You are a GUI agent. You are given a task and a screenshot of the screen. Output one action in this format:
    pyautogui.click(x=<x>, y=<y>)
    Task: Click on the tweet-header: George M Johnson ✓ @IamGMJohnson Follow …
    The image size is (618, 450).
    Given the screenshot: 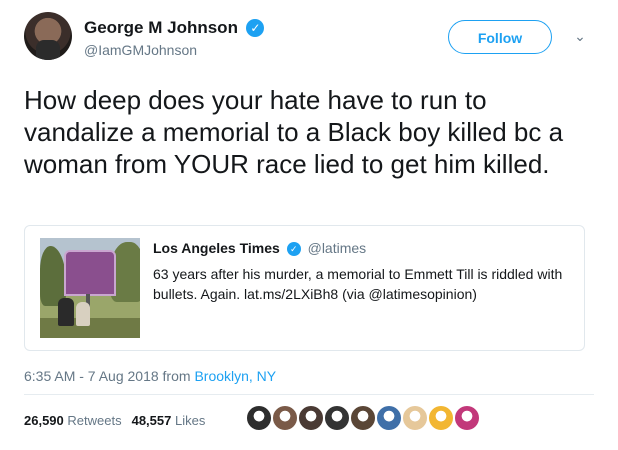 What is the action you would take?
    pyautogui.click(x=312, y=42)
    